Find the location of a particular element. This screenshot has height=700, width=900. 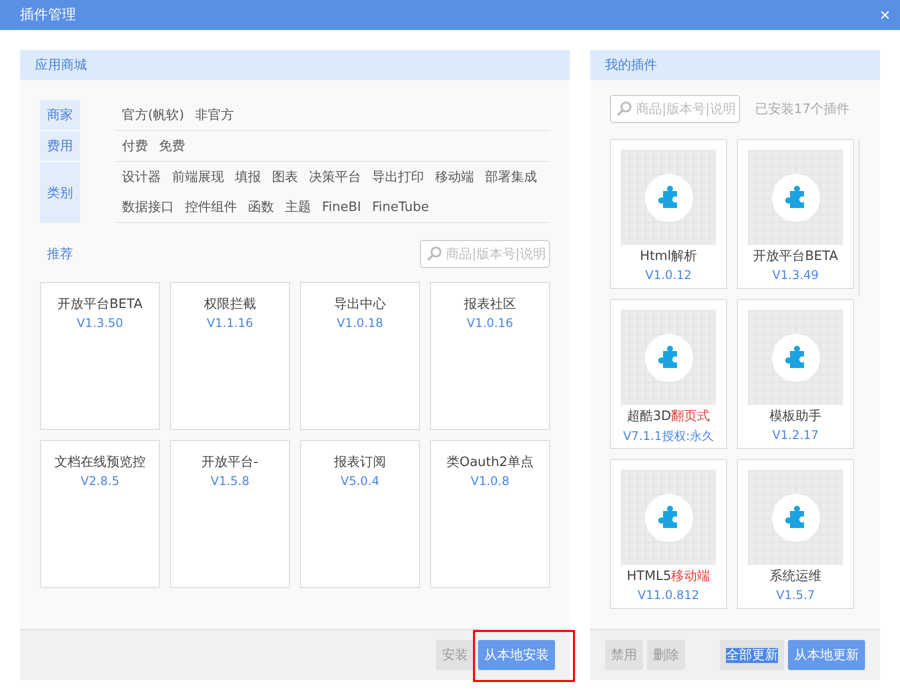

plugin-card: 报表社区 V1.0.16 is located at coordinates (490, 356).